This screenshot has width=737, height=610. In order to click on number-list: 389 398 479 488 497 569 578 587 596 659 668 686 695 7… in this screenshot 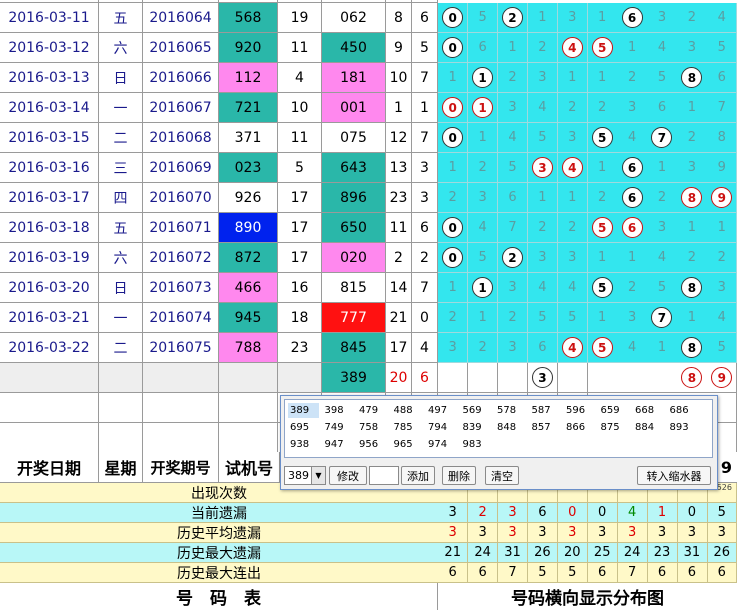, I will do `click(498, 428)`.